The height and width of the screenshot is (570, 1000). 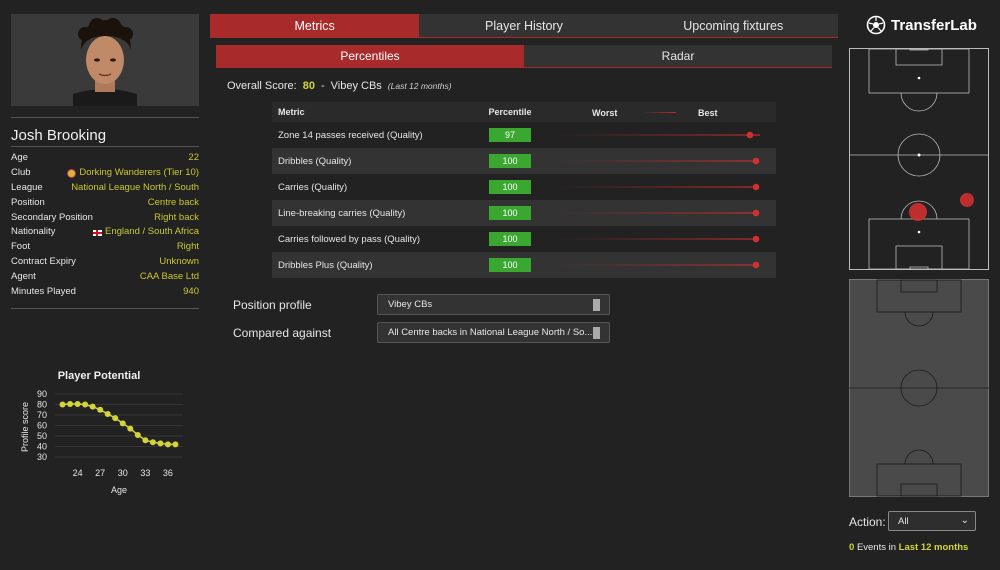 I want to click on overall-score-label: Overall Score:, so click(x=262, y=86).